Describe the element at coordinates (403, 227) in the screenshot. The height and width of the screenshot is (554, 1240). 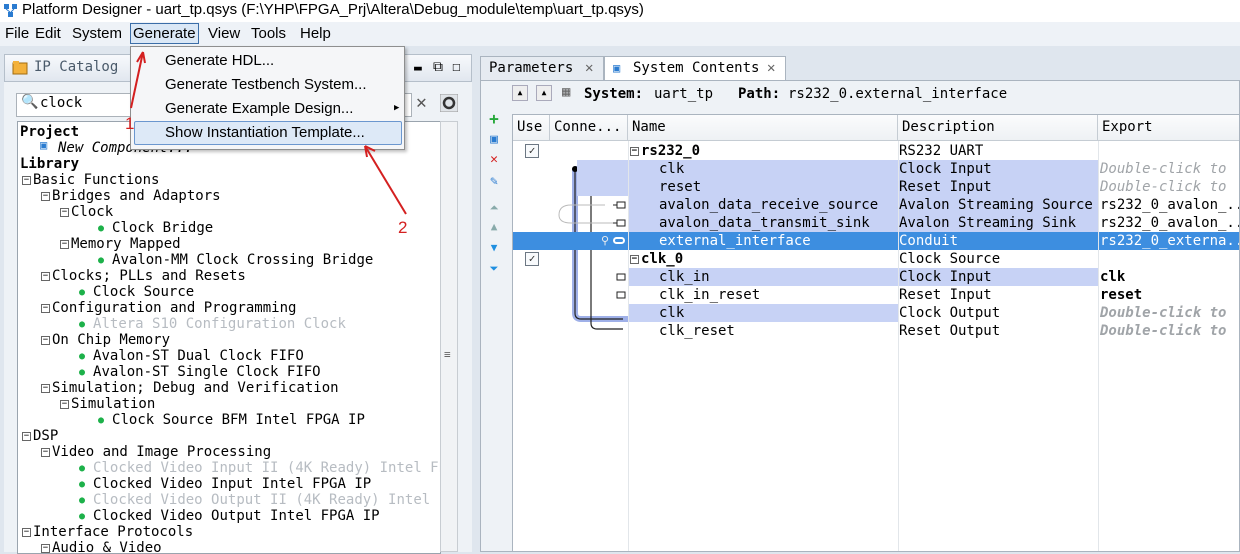
I see `annotation-2: 2` at that location.